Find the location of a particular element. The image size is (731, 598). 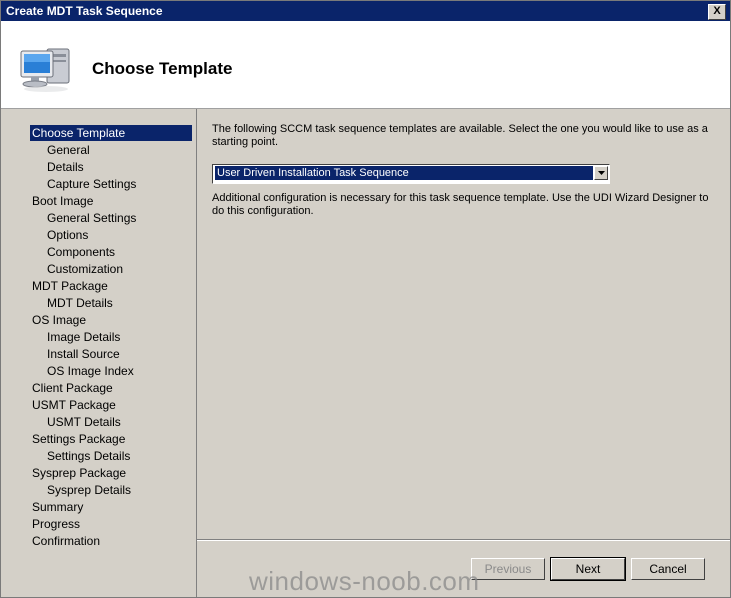

nav-item-sysprep-package: Sysprep Package is located at coordinates (111, 473).